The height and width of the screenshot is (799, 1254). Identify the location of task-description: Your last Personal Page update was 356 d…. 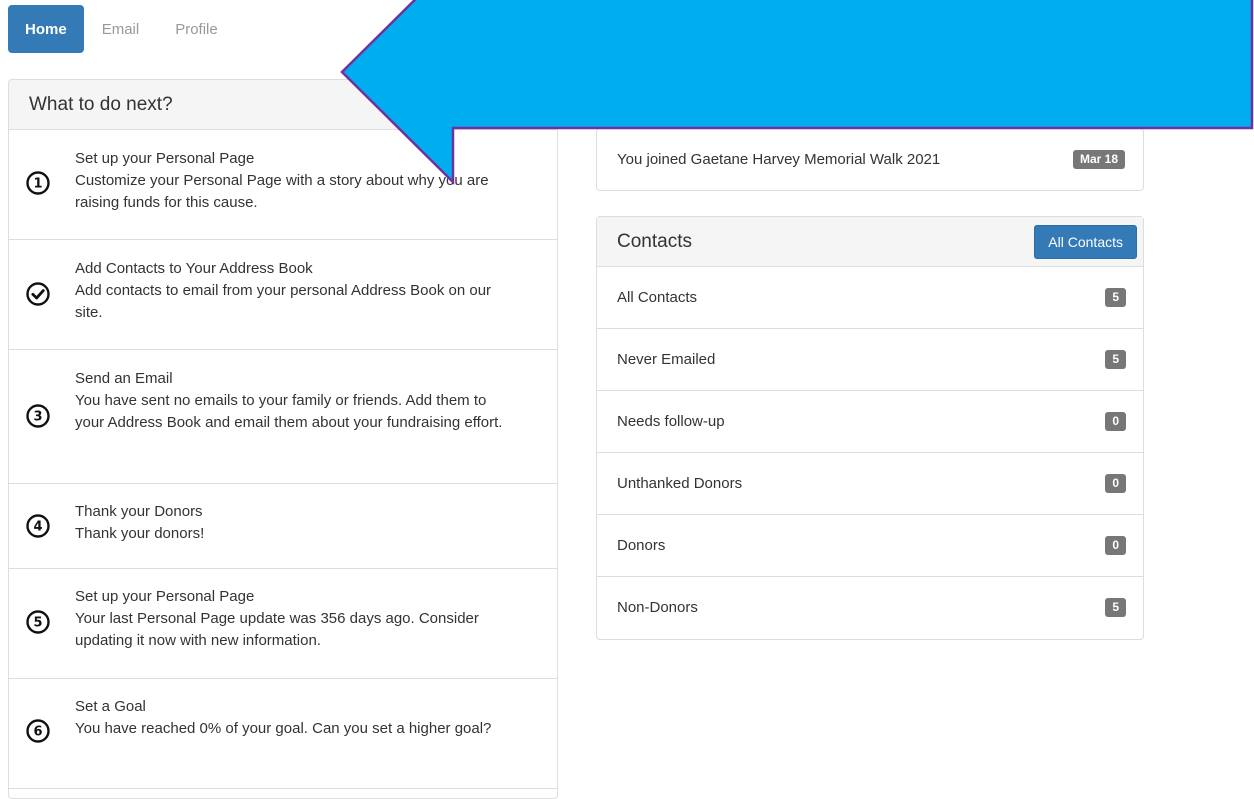
(277, 629).